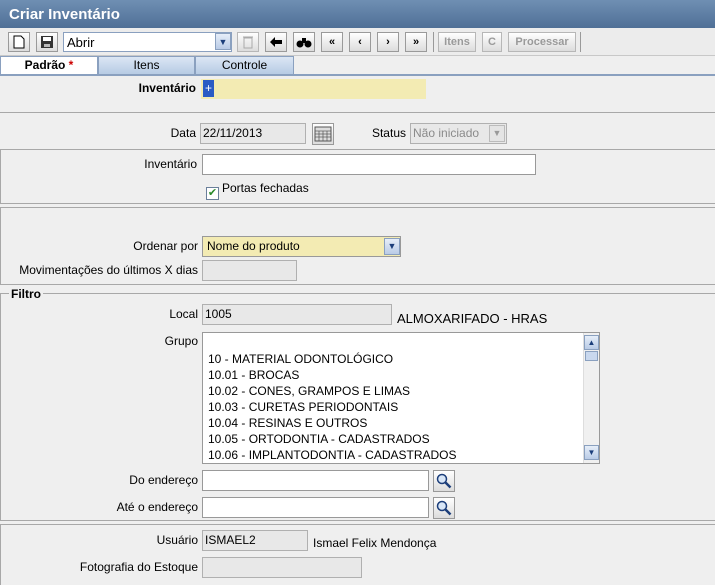  I want to click on list-item: 10.04 - RESINAS E OUTROS, so click(287, 423).